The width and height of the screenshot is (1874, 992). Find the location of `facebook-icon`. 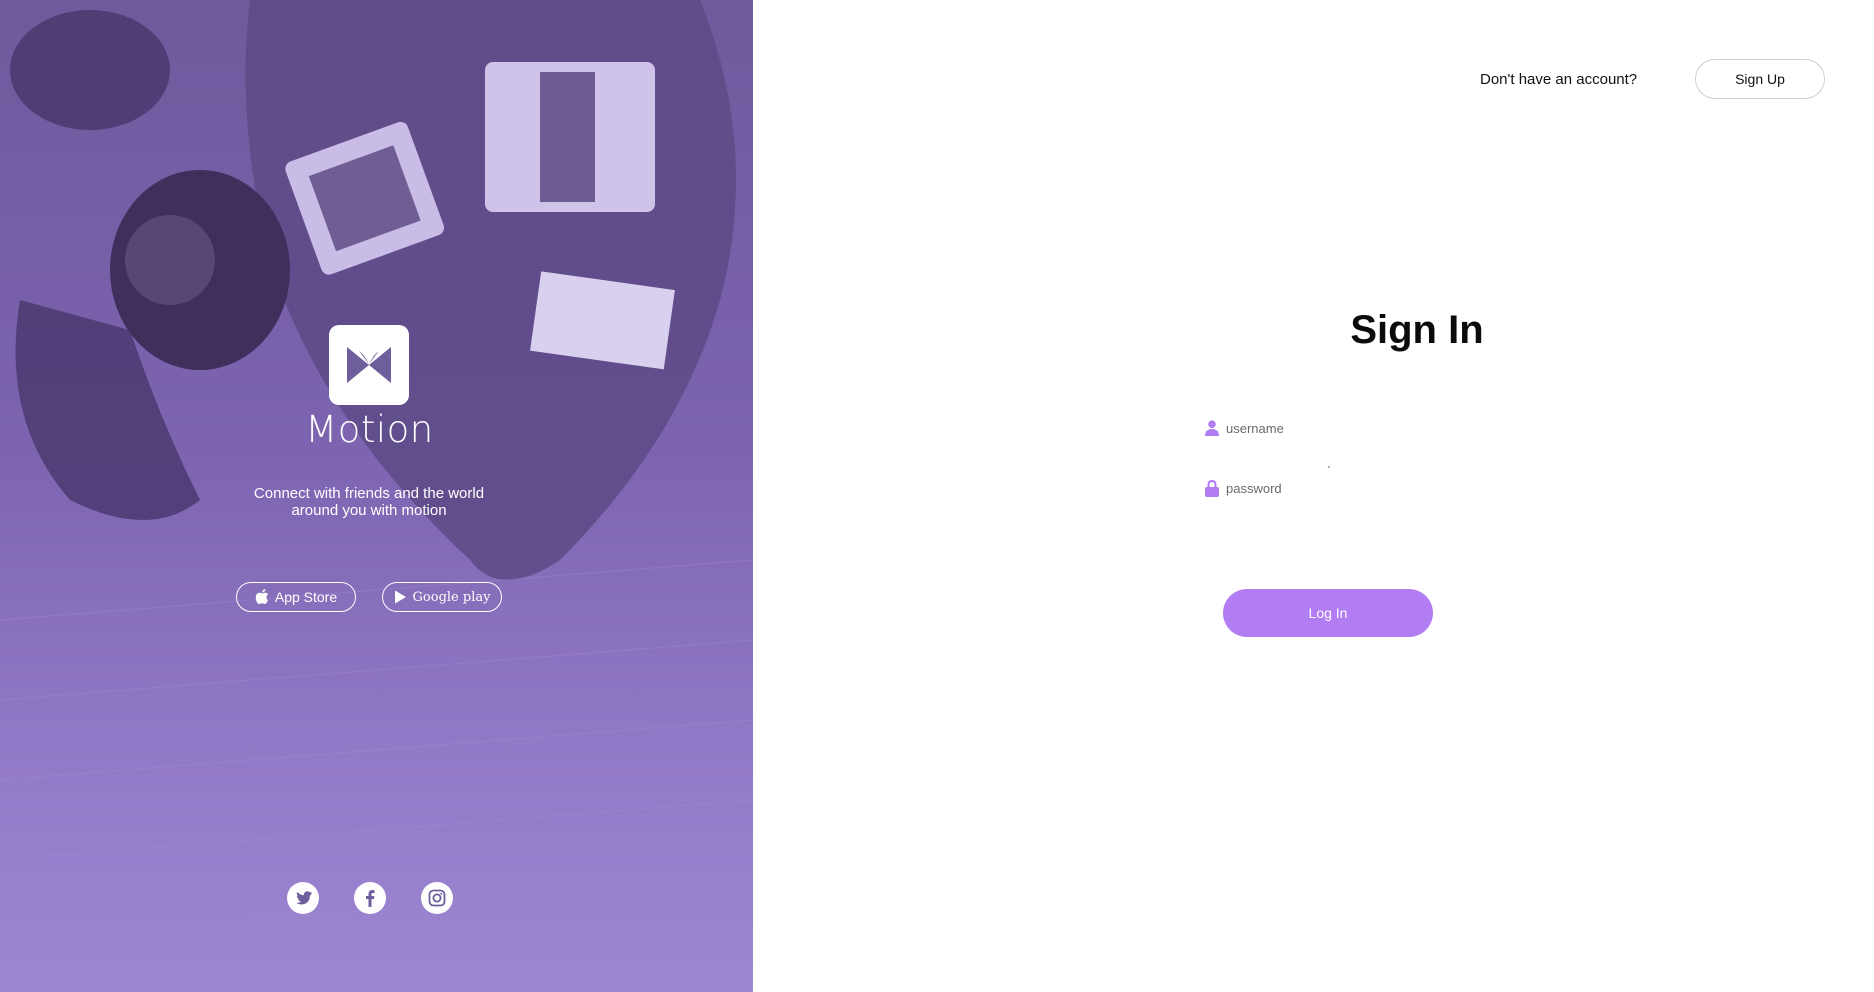

facebook-icon is located at coordinates (370, 898).